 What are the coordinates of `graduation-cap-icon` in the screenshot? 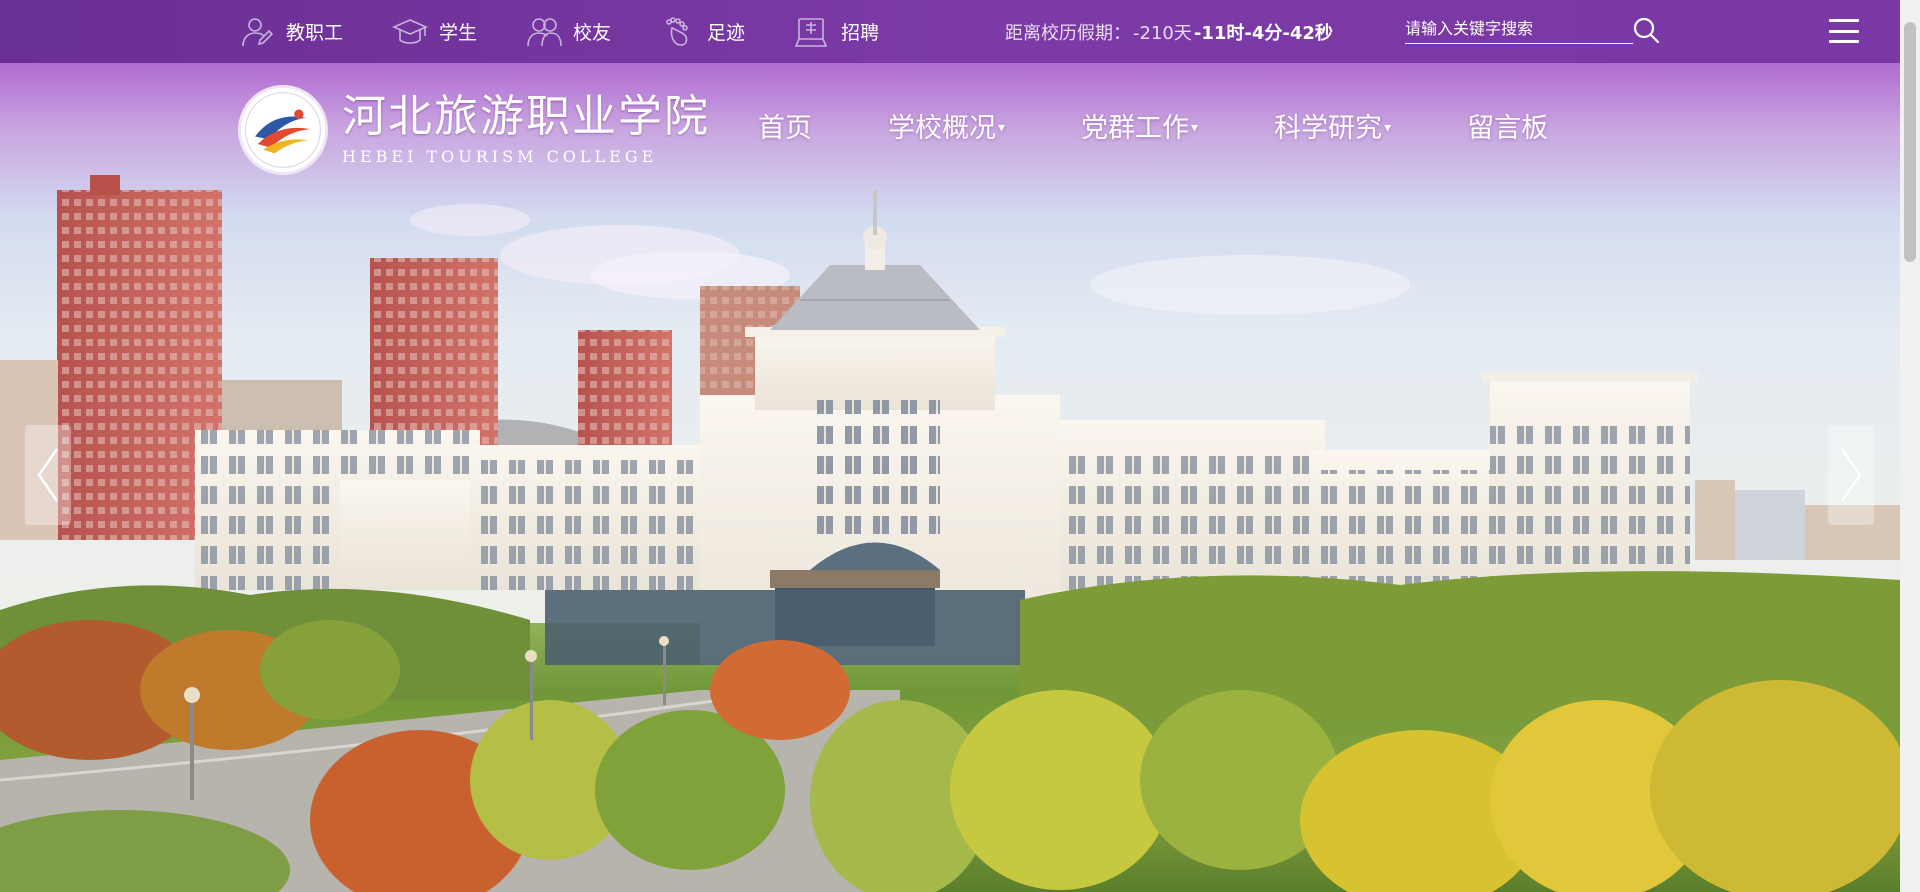 It's located at (410, 32).